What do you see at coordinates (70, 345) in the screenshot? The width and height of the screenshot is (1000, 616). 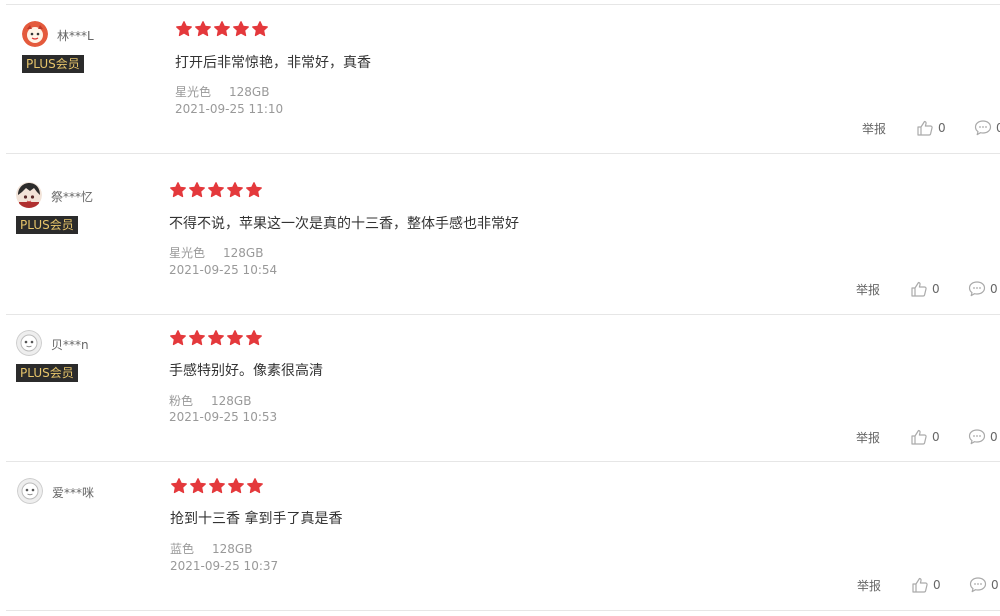 I see `reviewer-name: 贝***n` at bounding box center [70, 345].